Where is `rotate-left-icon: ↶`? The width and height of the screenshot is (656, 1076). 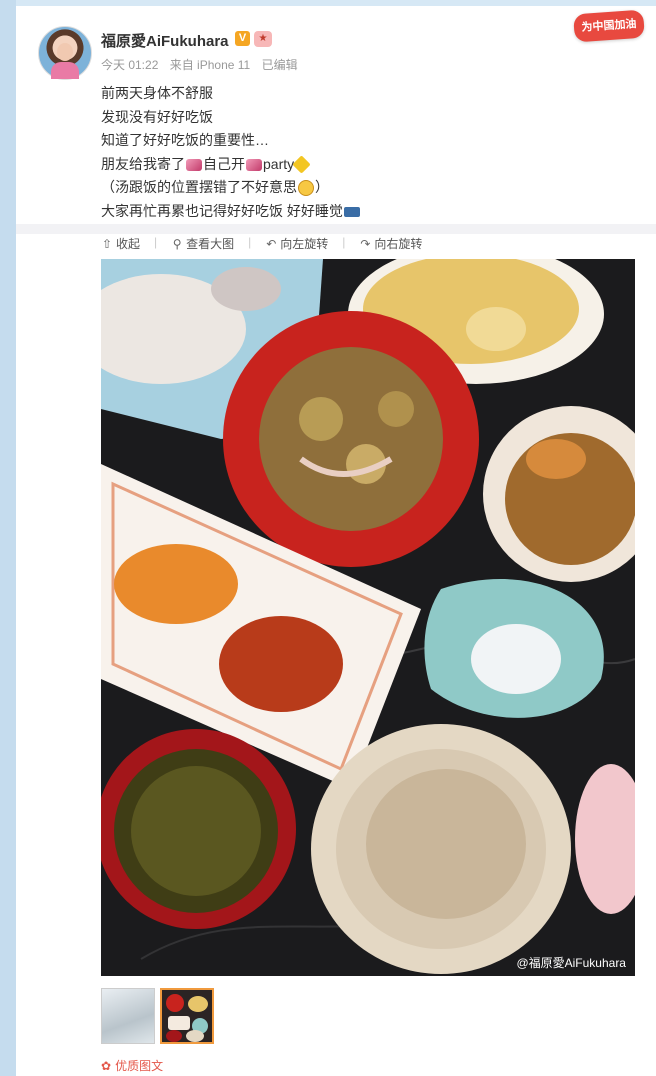
rotate-left-icon: ↶ is located at coordinates (271, 243).